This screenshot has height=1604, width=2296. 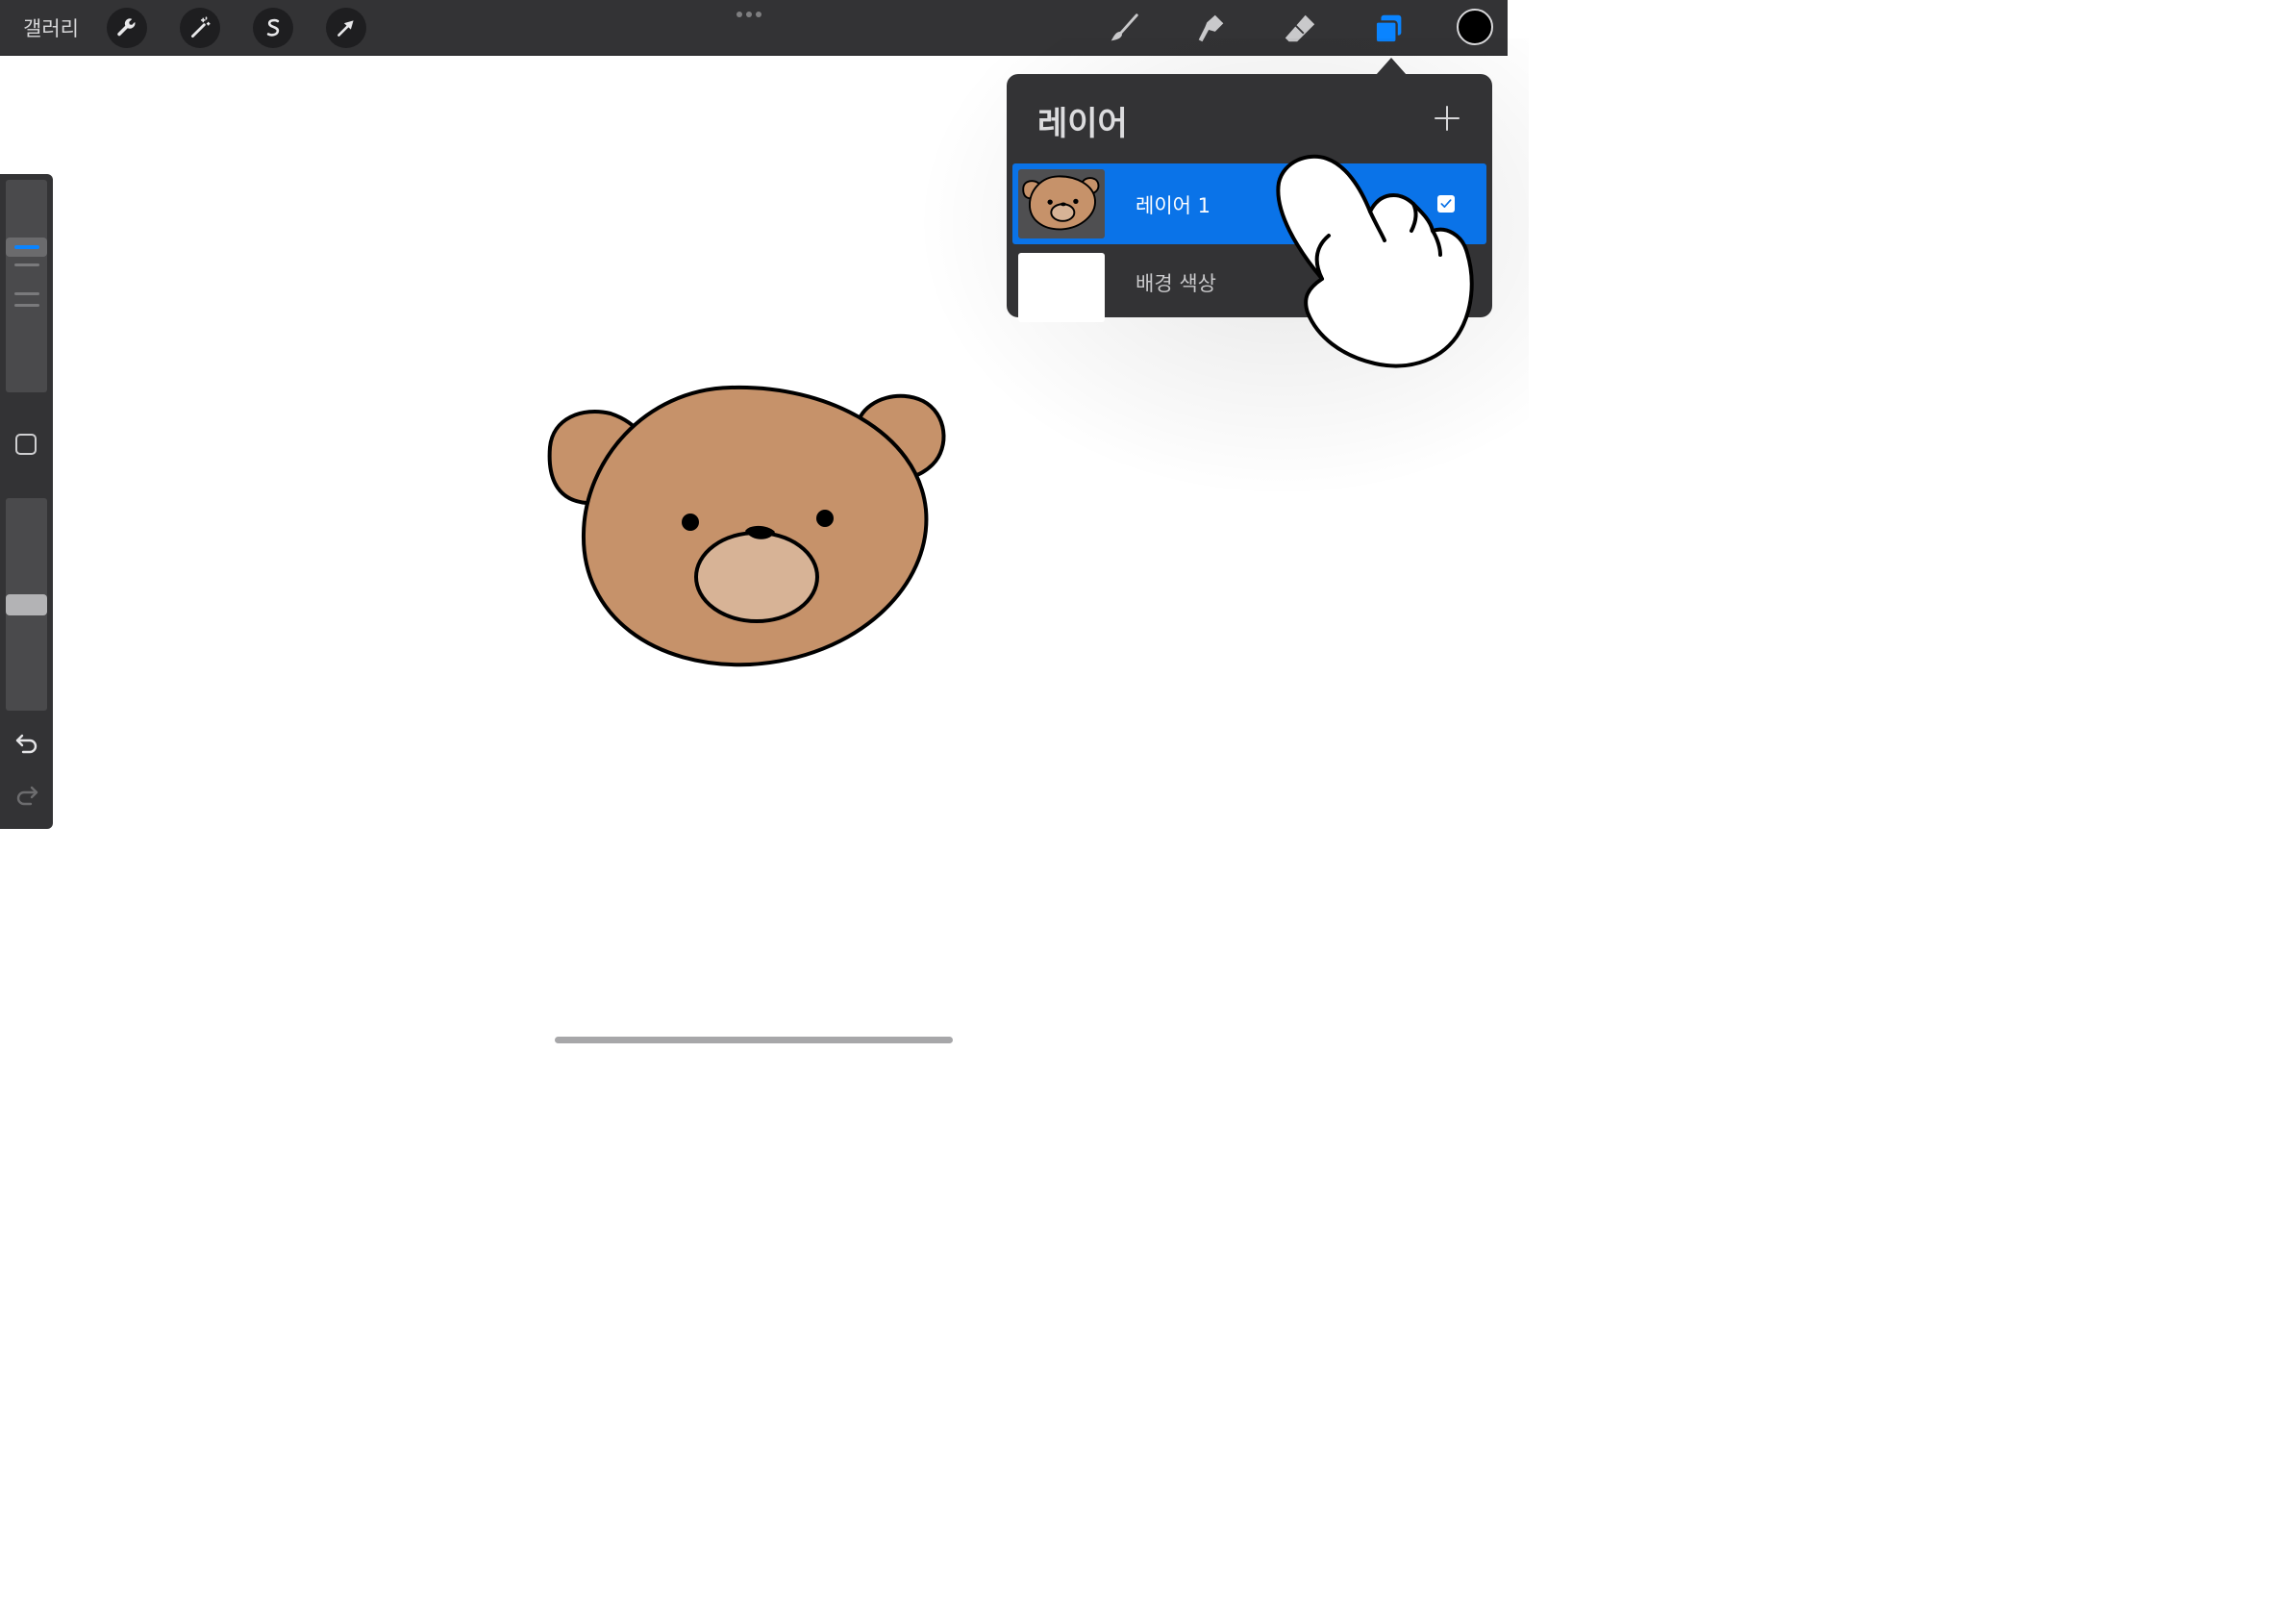 I want to click on redo-icon, so click(x=26, y=795).